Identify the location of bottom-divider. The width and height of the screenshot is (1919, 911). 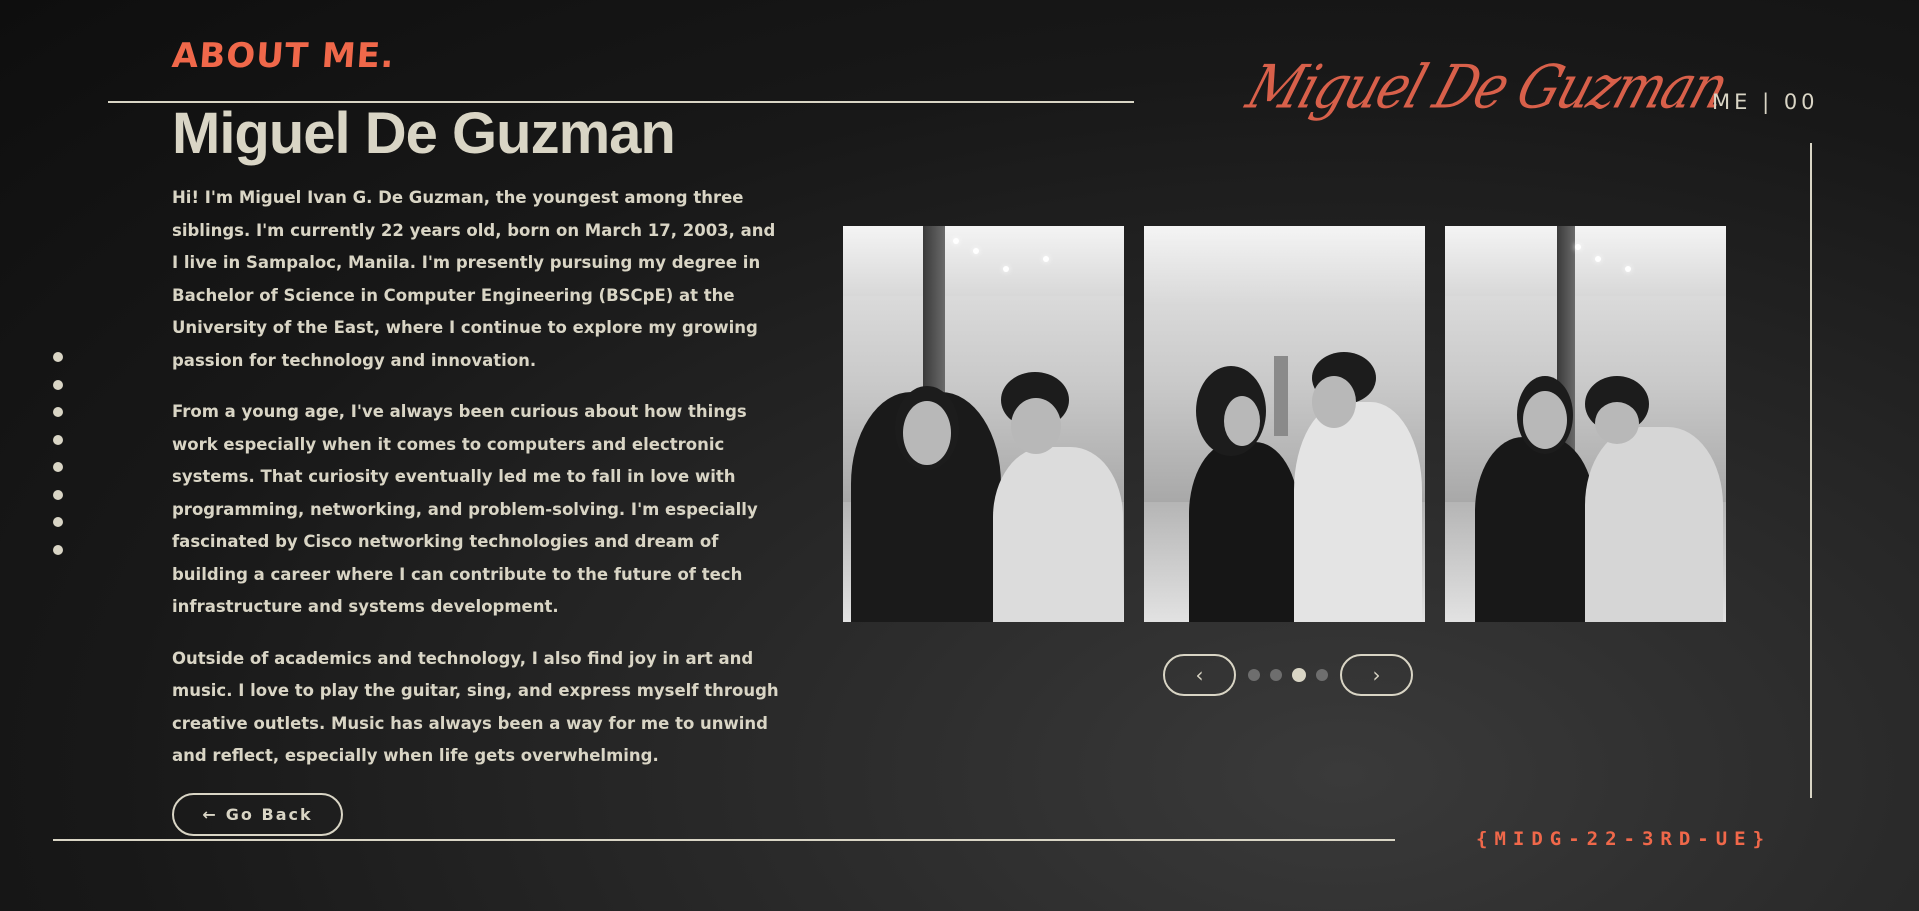
(724, 840).